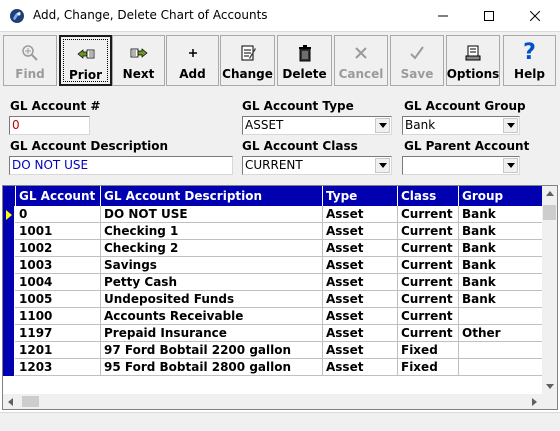 Image resolution: width=560 pixels, height=431 pixels. What do you see at coordinates (212, 196) in the screenshot?
I see `column-header-description: GL Account Description` at bounding box center [212, 196].